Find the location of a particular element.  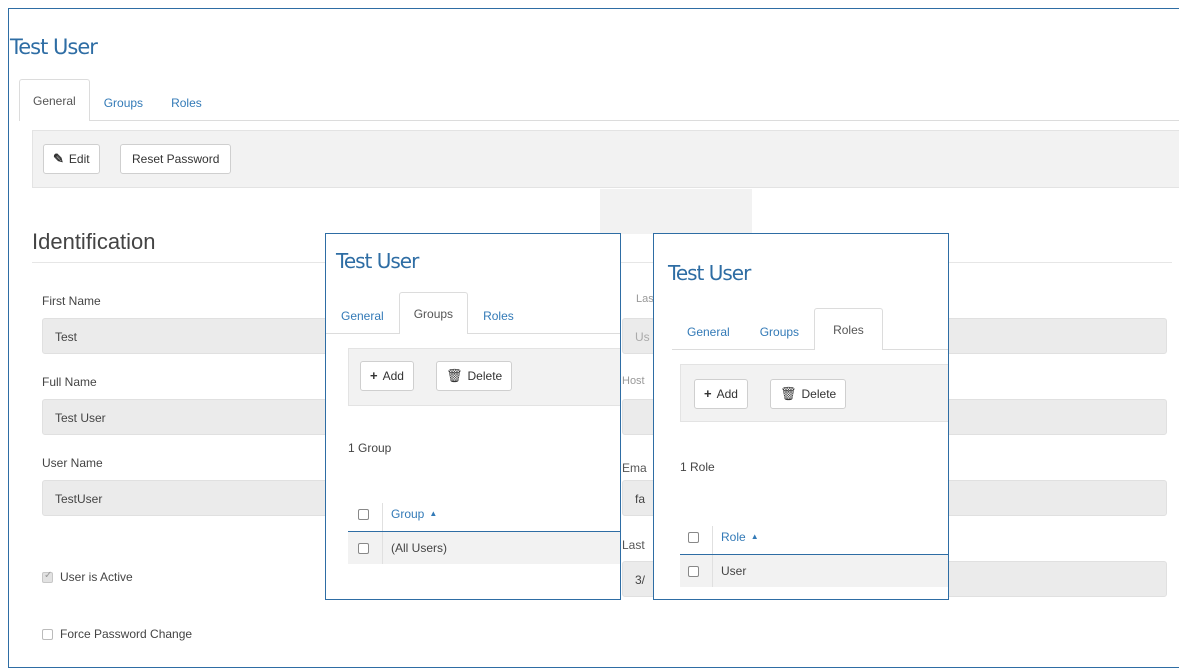

last-login-label-partial: Last is located at coordinates (633, 545).